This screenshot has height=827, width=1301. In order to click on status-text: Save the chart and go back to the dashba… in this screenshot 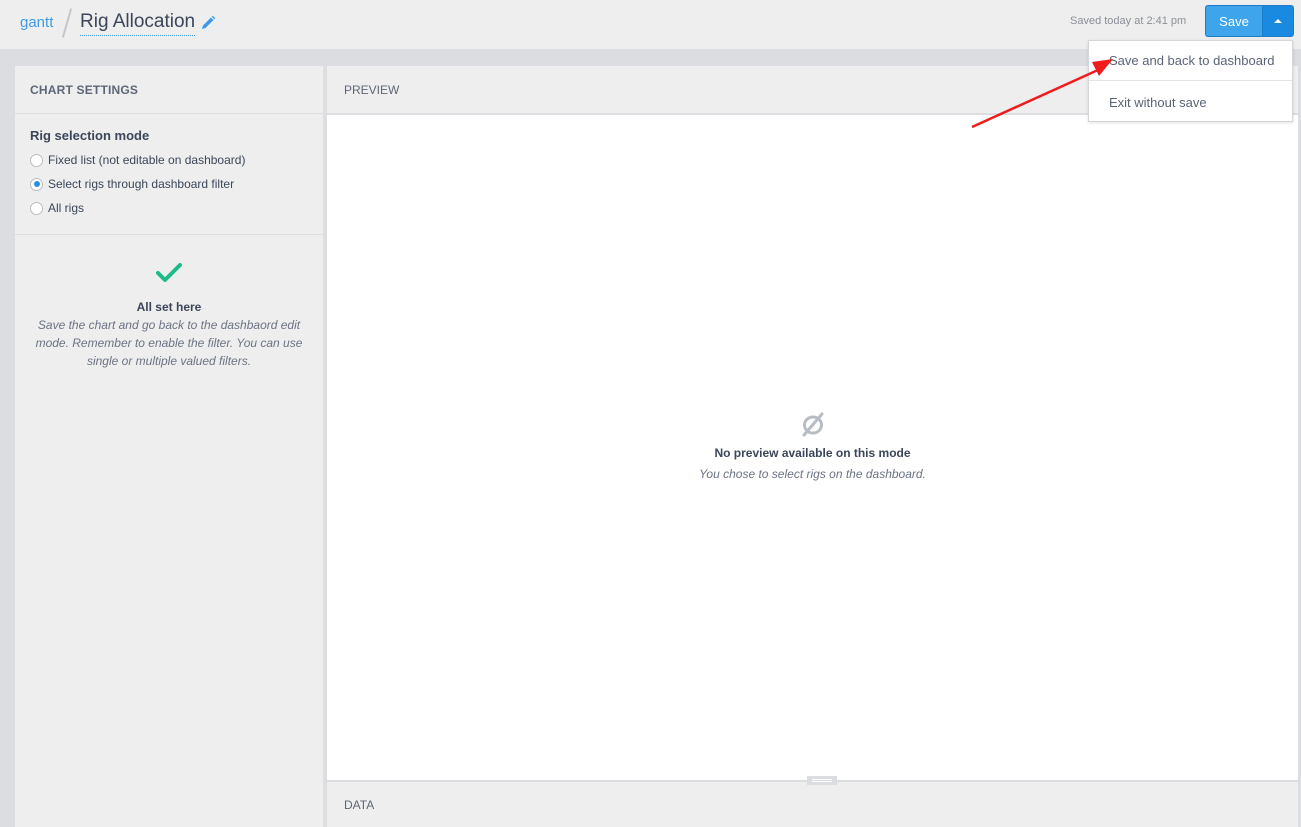, I will do `click(169, 343)`.